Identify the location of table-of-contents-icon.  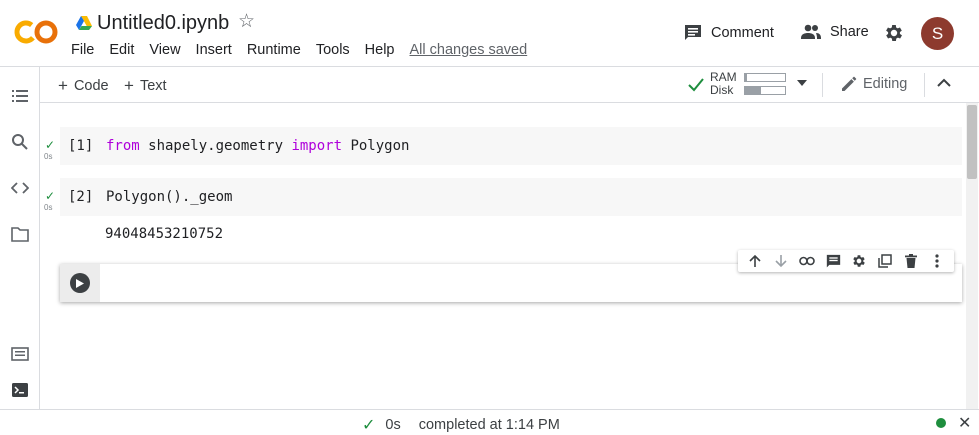
(20, 96).